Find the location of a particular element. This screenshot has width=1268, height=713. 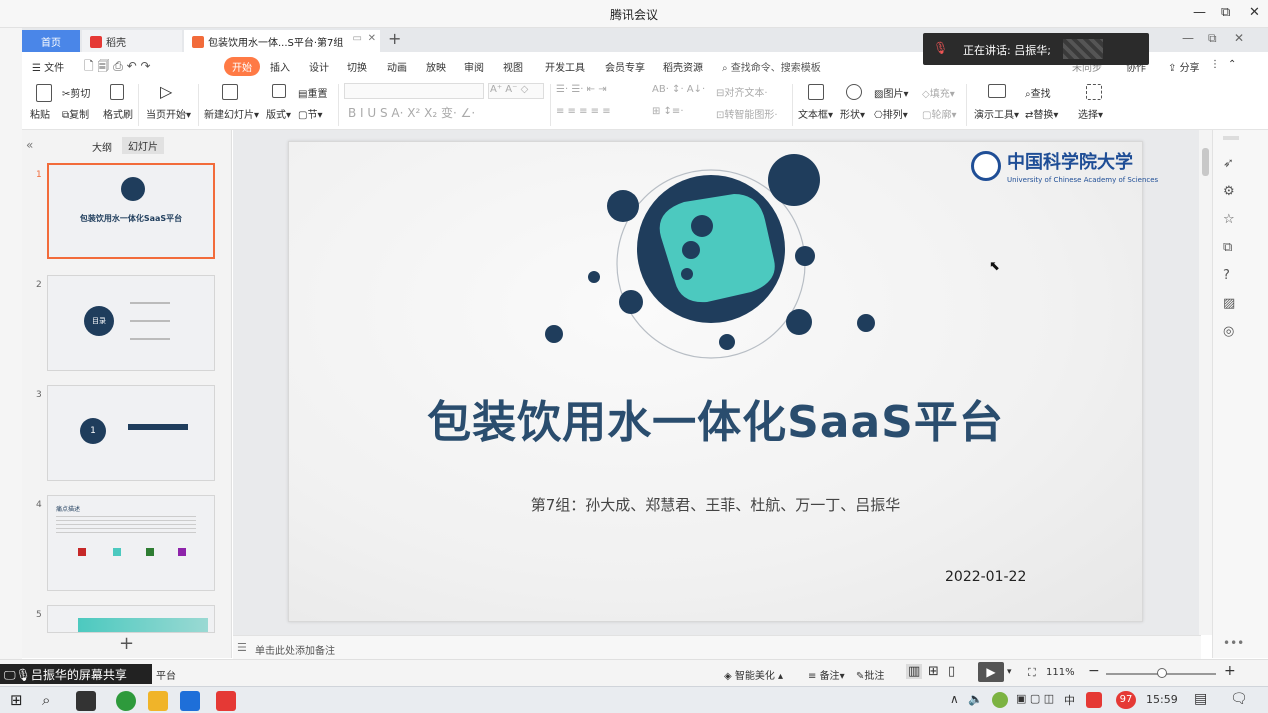

zoom-out-button: − is located at coordinates (1094, 671).